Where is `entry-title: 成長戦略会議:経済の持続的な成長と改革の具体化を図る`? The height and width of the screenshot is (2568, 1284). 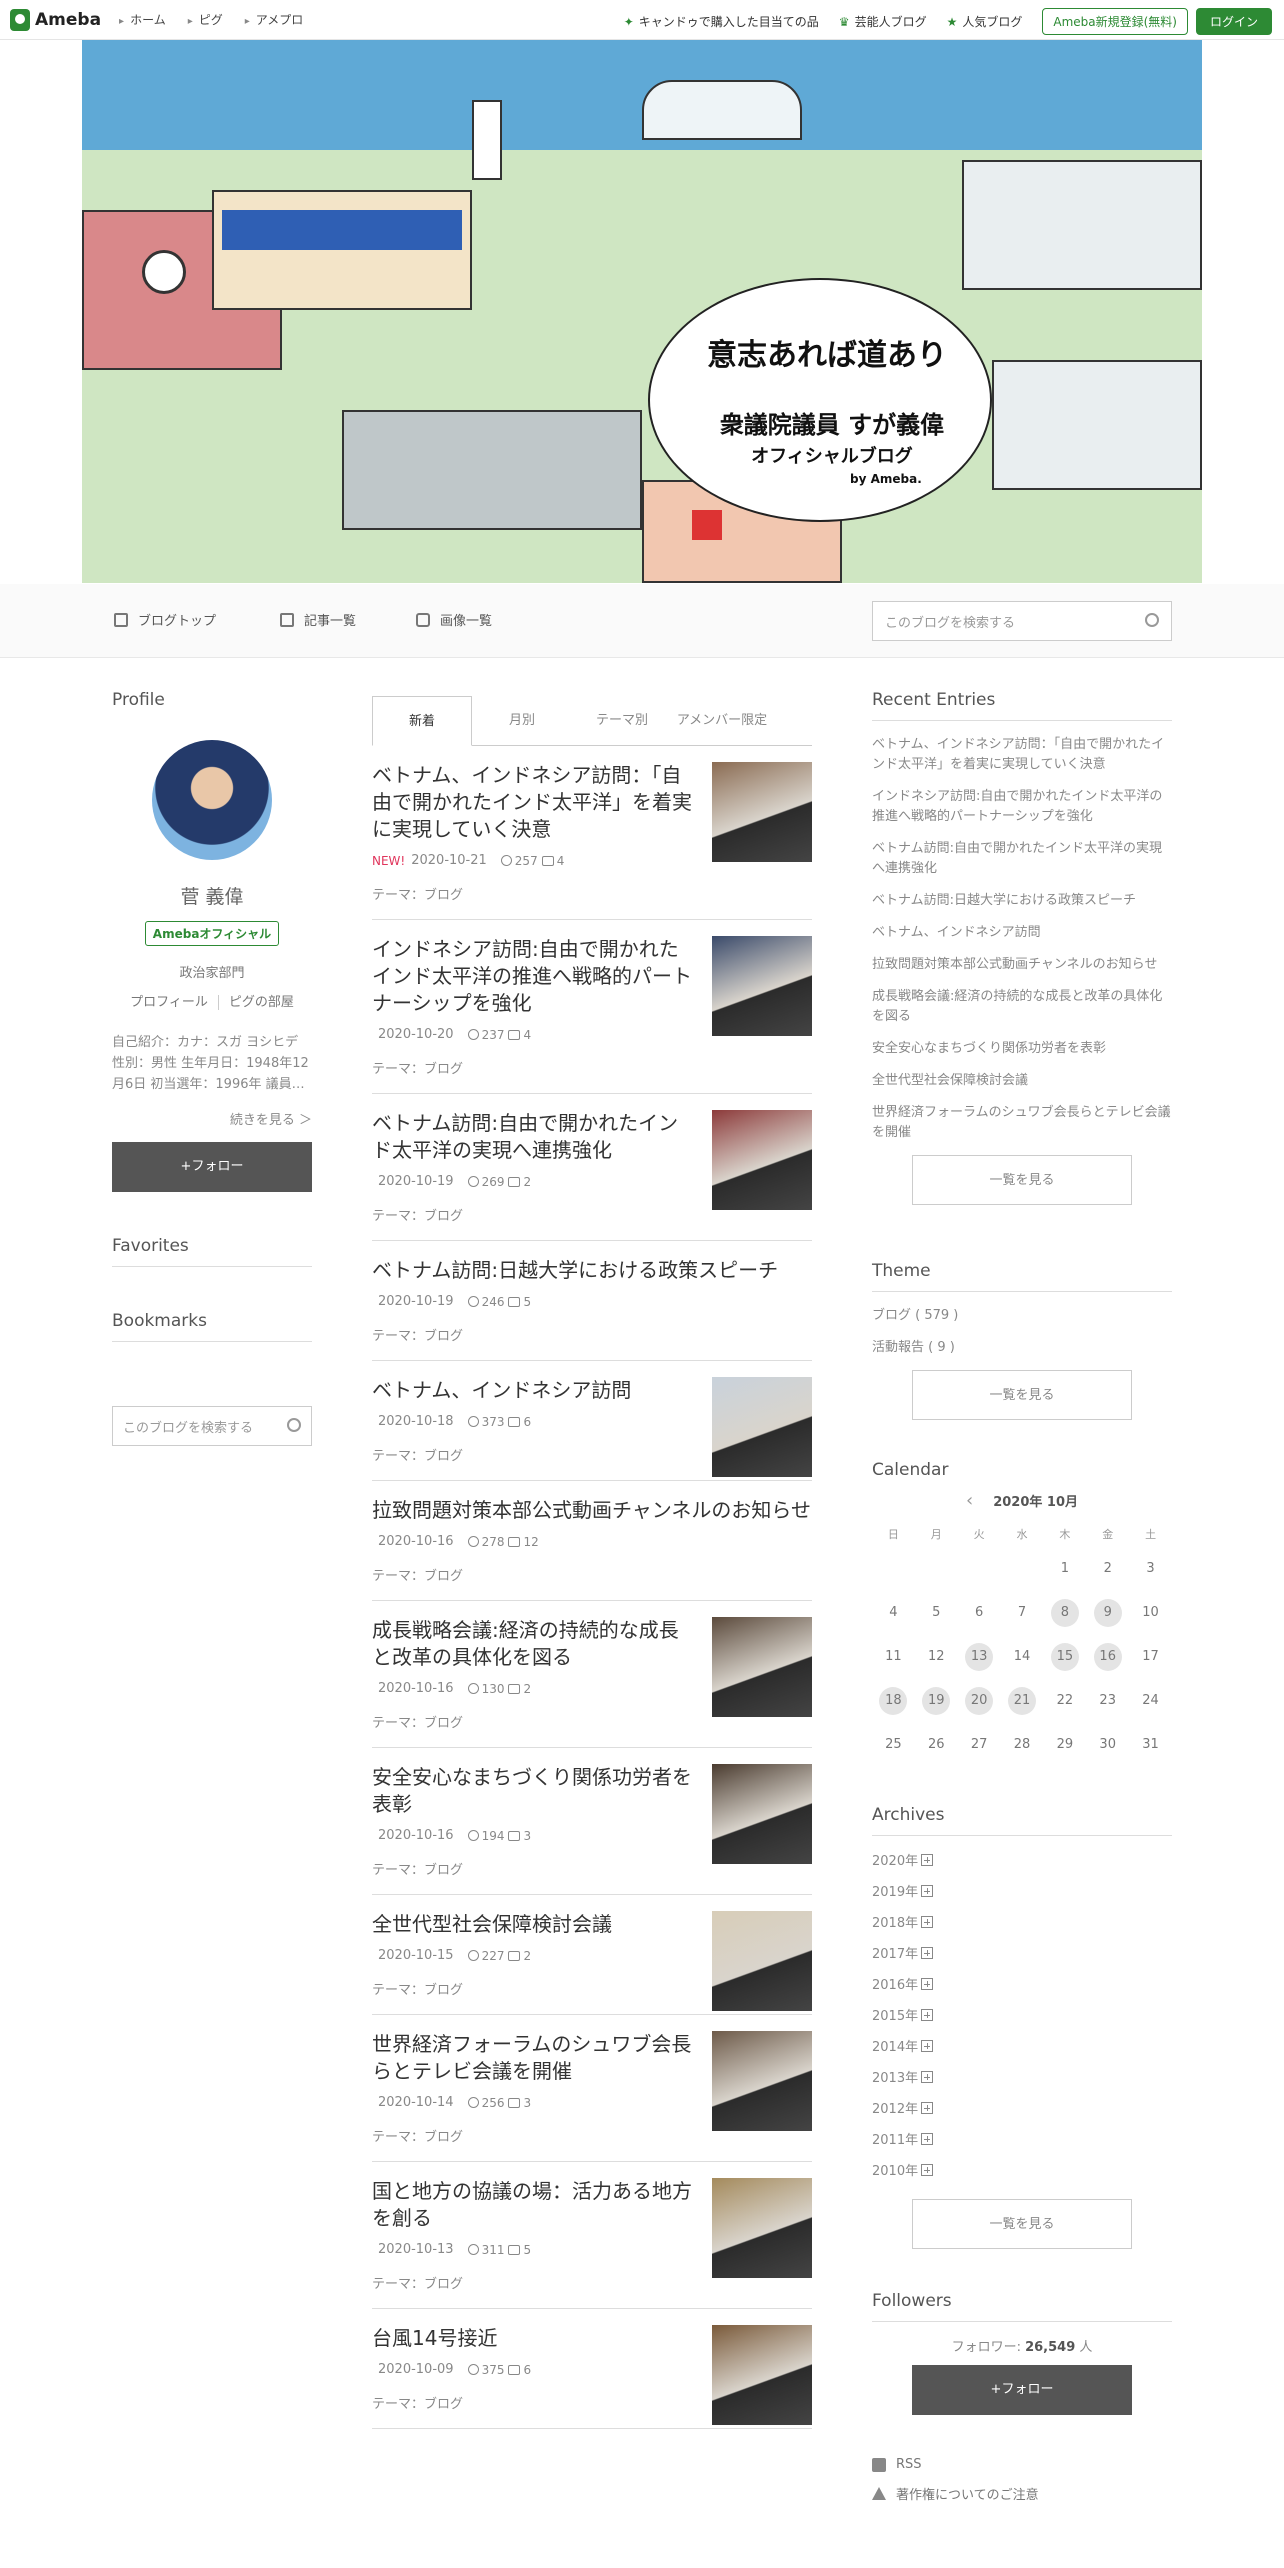
entry-title: 成長戦略会議:経済の持続的な成長と改革の具体化を図る is located at coordinates (534, 1644).